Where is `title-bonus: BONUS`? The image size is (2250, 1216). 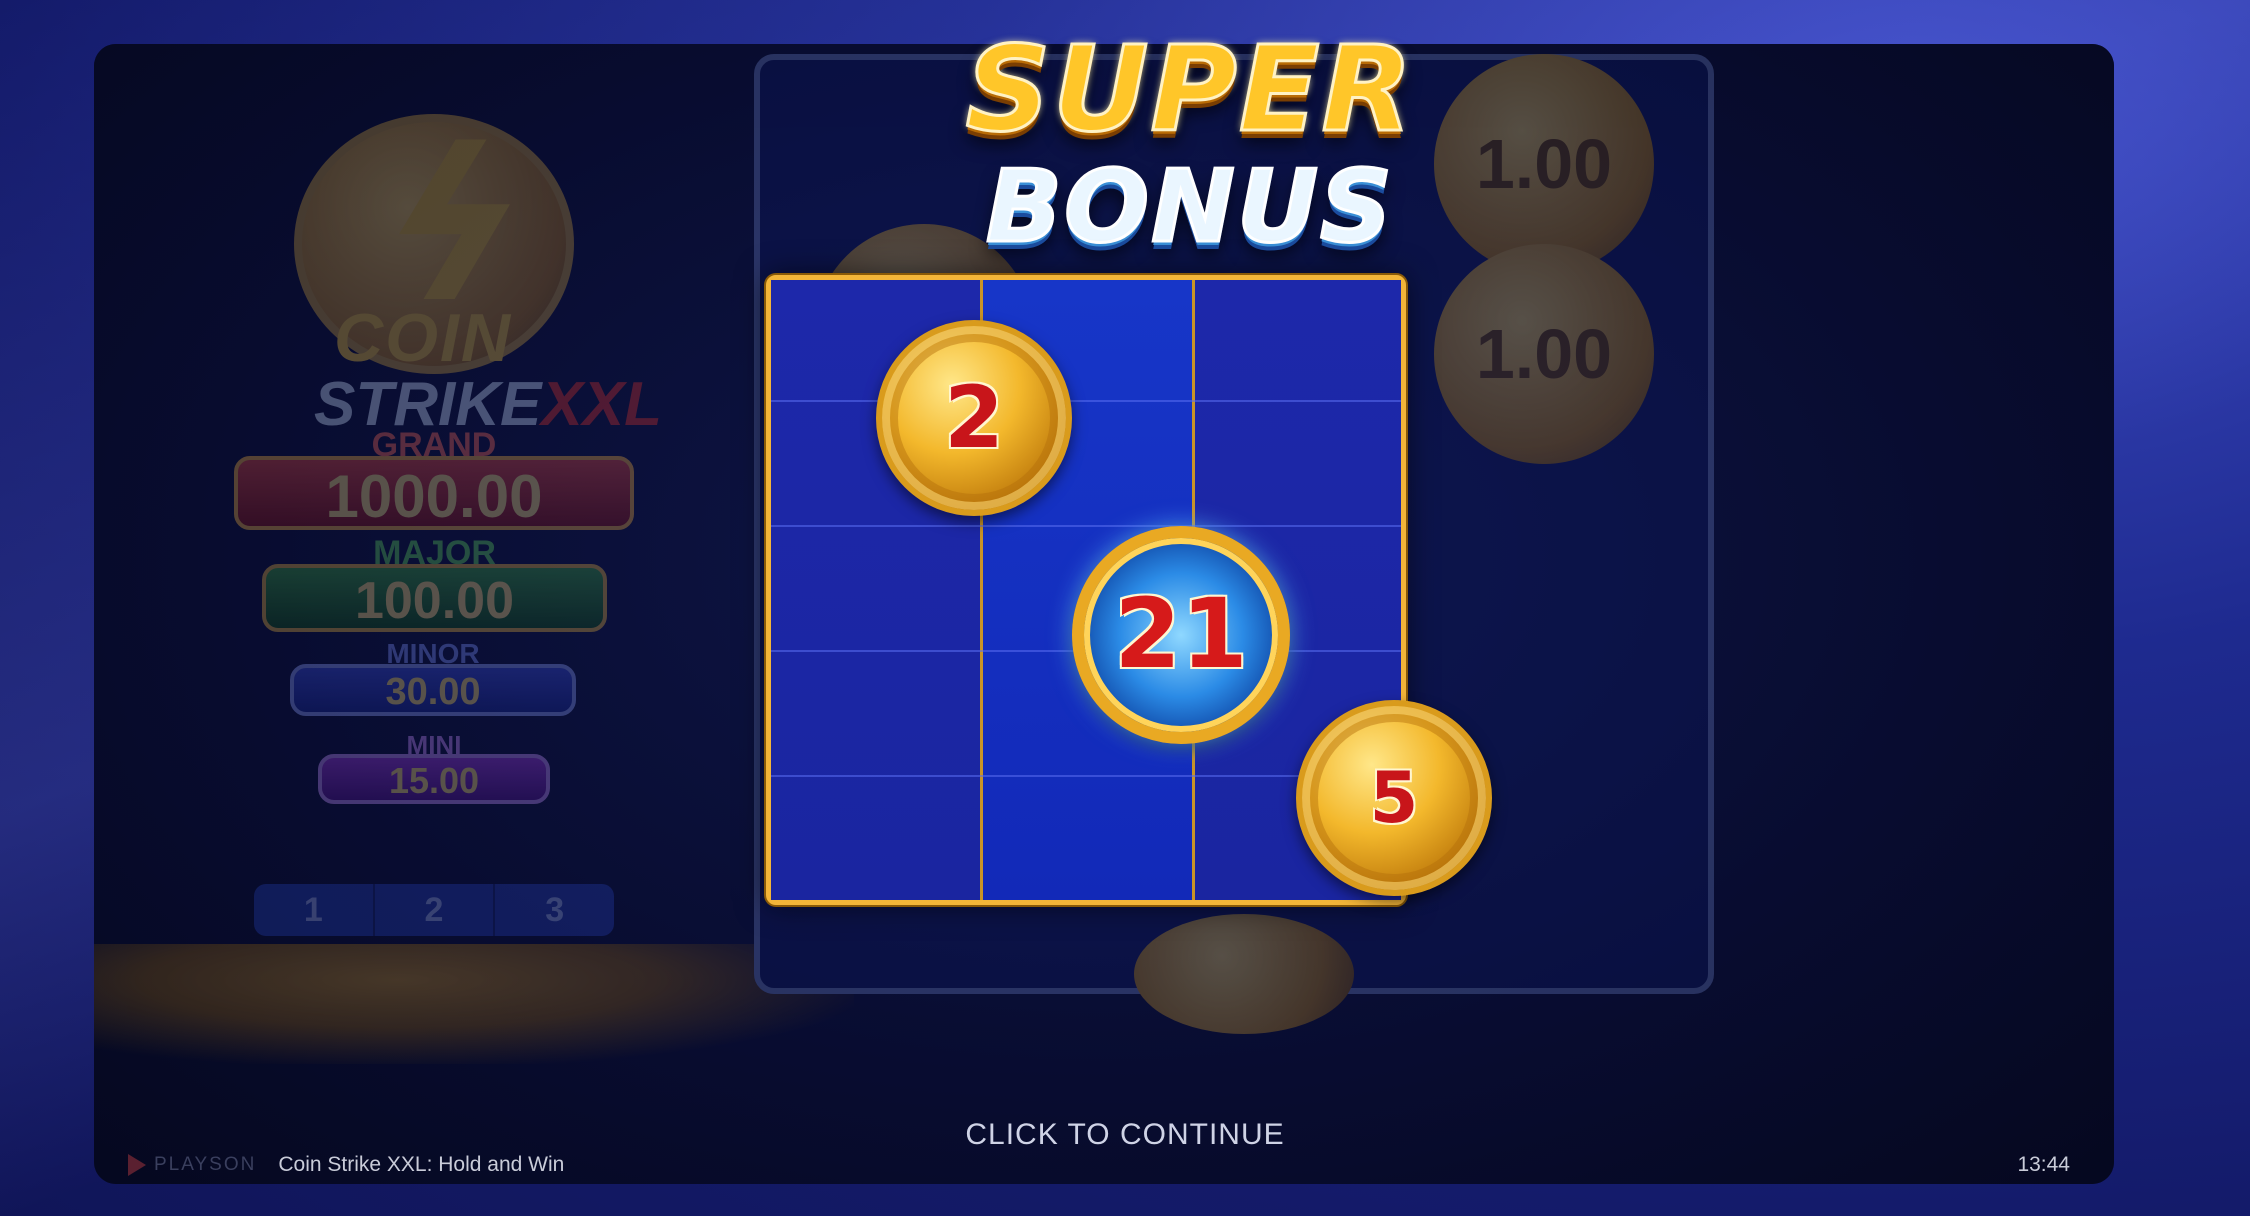 title-bonus: BONUS is located at coordinates (1189, 207).